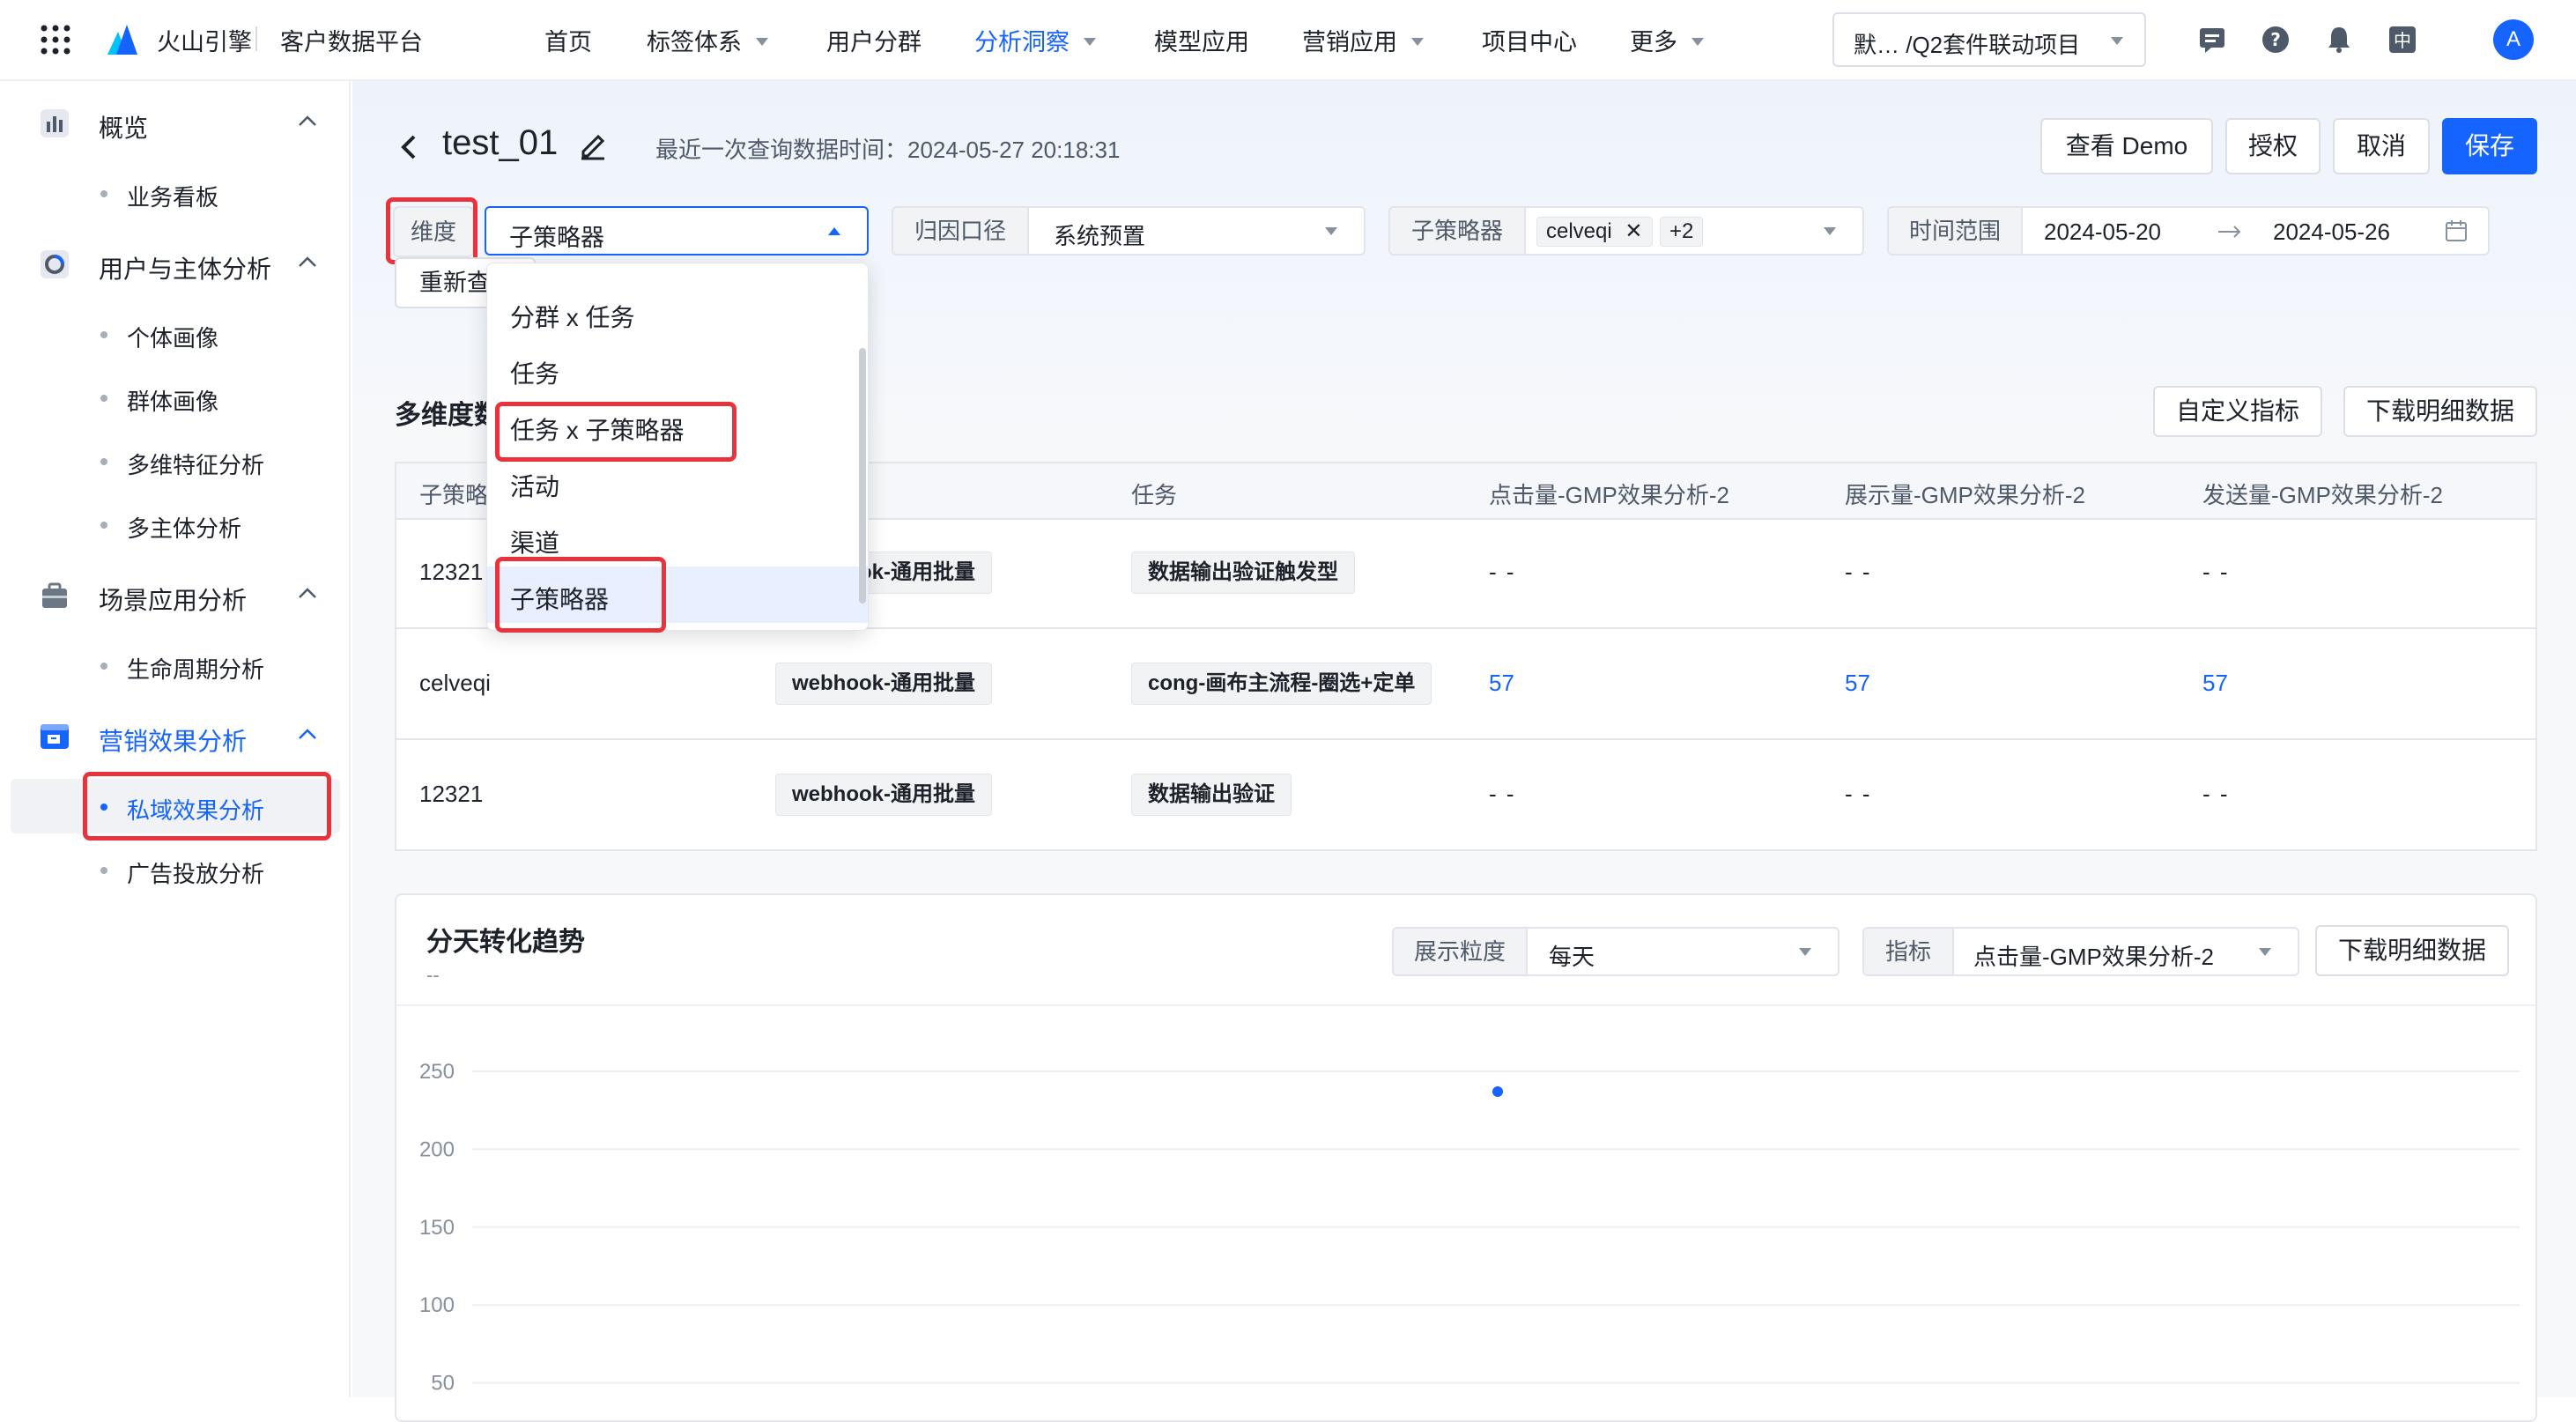 This screenshot has width=2576, height=1422. Describe the element at coordinates (55, 123) in the screenshot. I see `bar-chart-icon` at that location.